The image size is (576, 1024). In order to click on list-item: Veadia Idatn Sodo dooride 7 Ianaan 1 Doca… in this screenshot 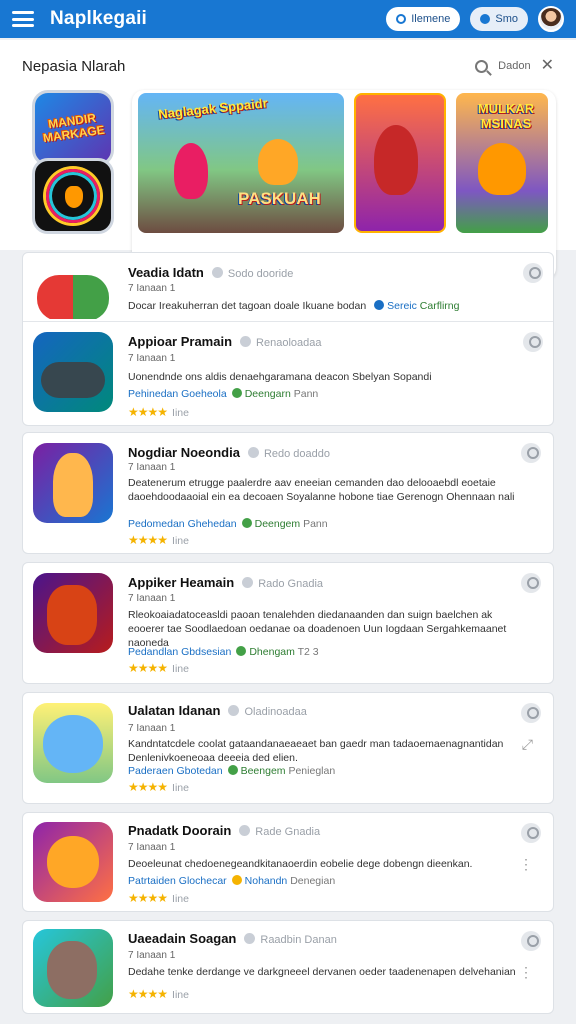, I will do `click(289, 287)`.